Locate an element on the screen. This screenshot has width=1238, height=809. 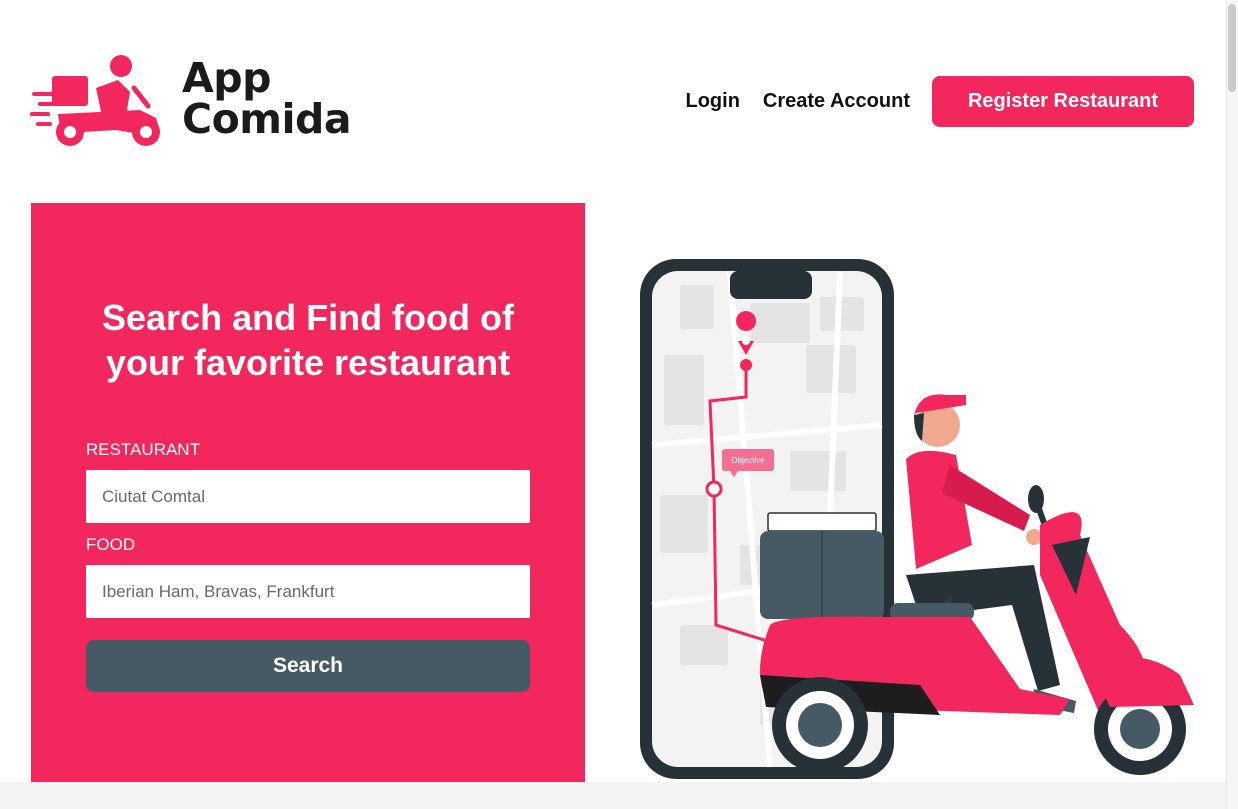
brand-name: App Comida is located at coordinates (267, 98).